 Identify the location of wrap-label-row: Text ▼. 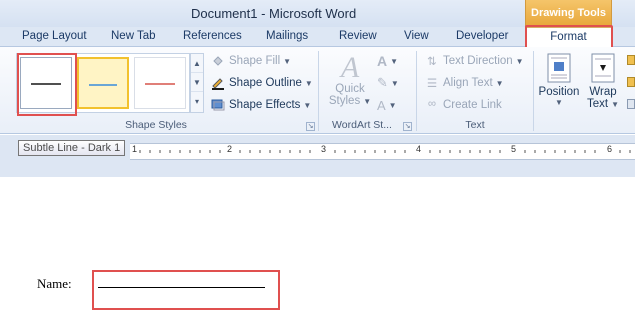
(603, 104).